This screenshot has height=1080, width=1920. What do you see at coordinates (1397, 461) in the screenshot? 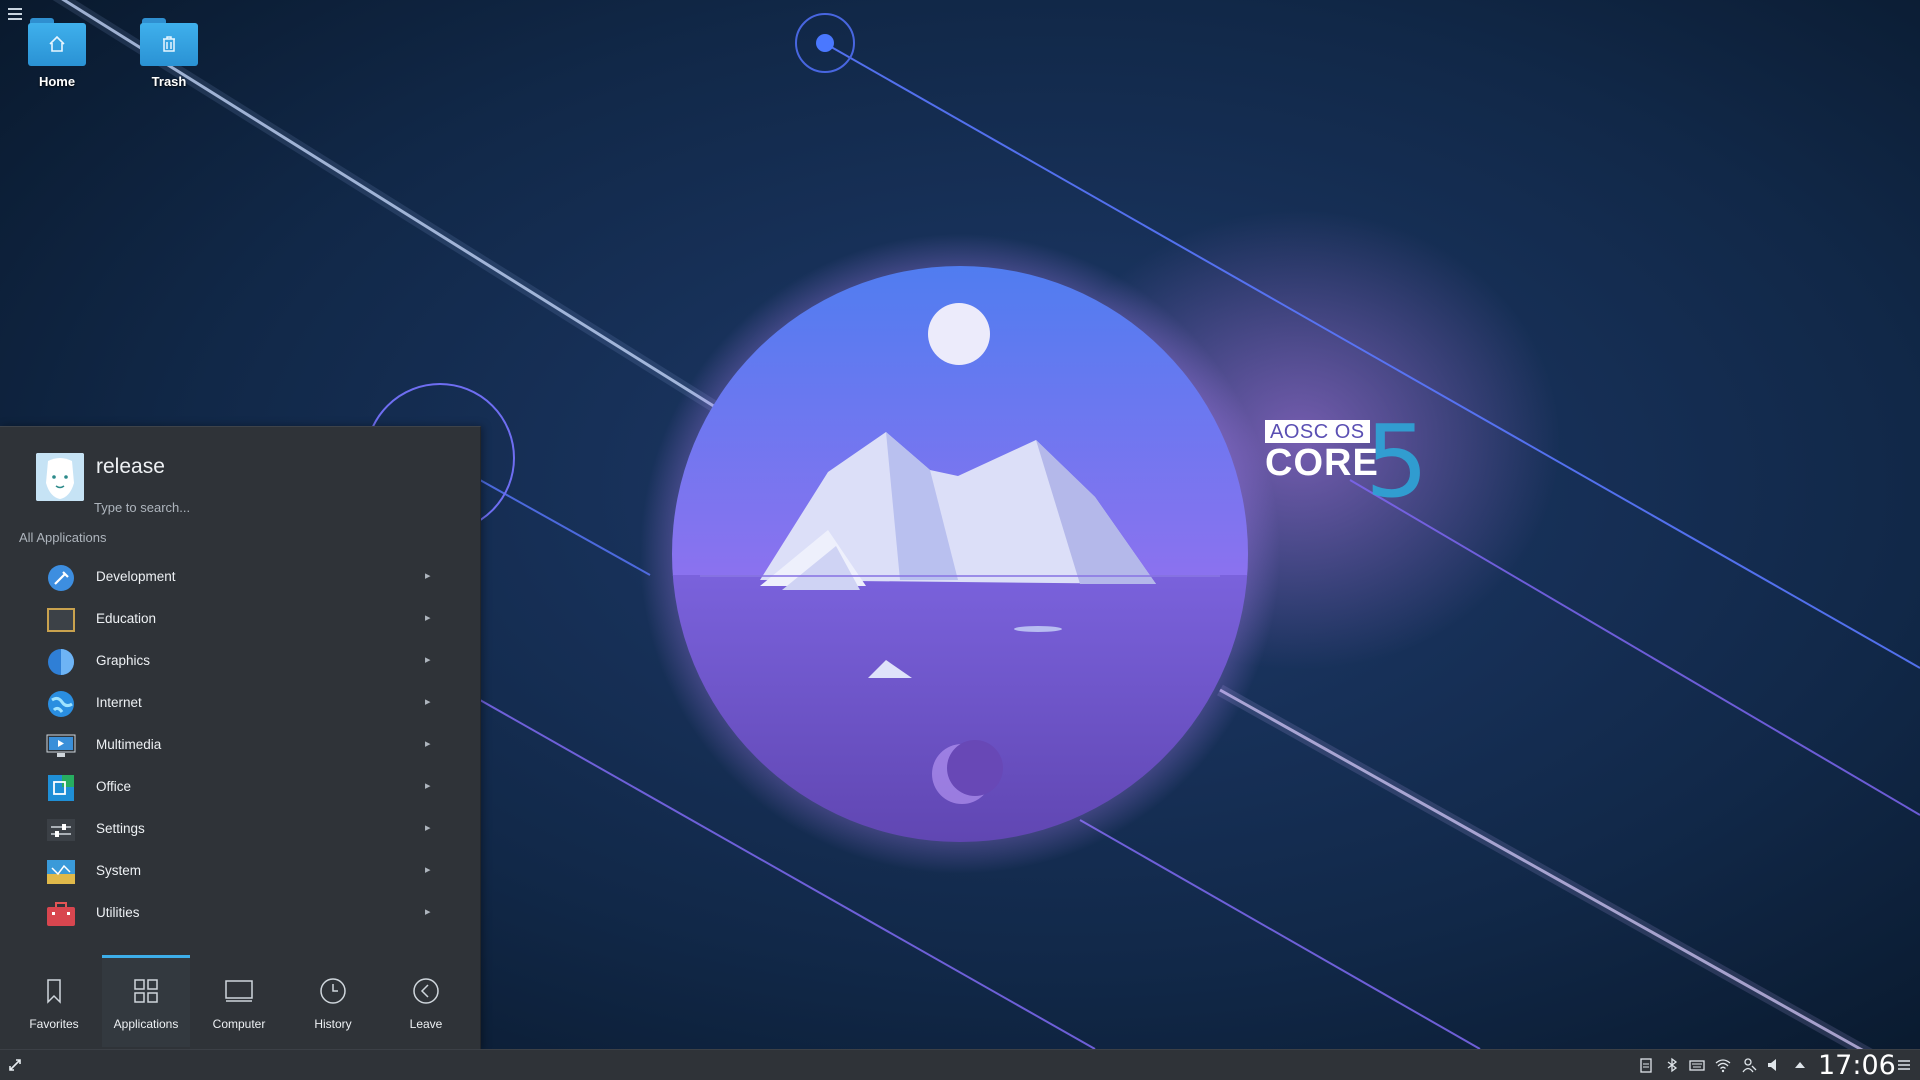
I see `brand-version: 5` at bounding box center [1397, 461].